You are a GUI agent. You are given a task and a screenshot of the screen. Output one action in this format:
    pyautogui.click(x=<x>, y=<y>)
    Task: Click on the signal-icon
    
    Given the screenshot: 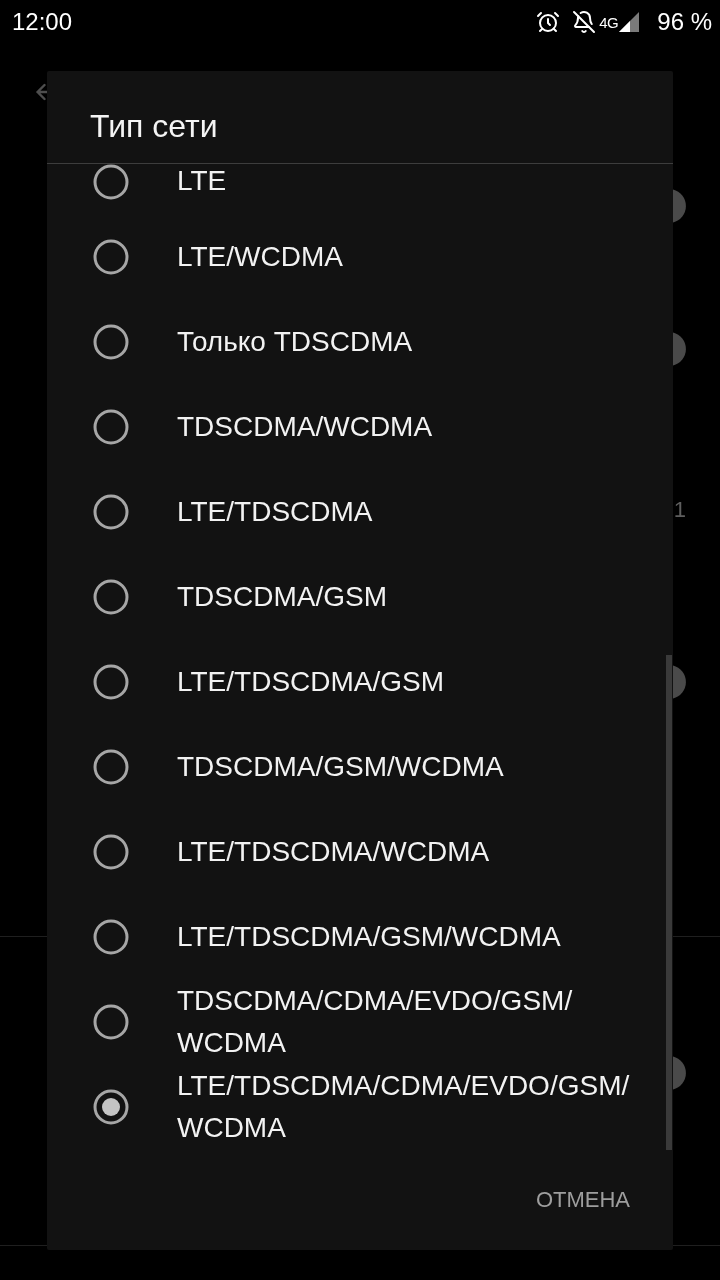 What is the action you would take?
    pyautogui.click(x=629, y=22)
    